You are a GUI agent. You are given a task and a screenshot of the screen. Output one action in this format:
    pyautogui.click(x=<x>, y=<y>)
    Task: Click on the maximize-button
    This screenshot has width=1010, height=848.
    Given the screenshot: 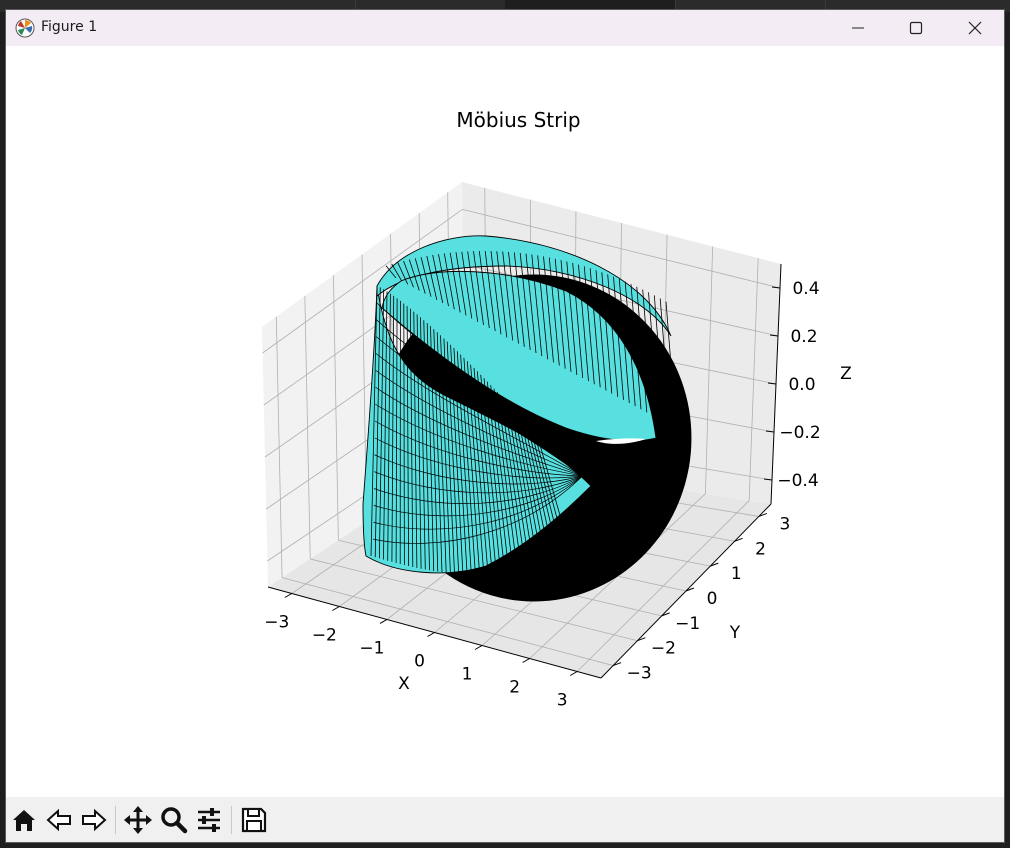 What is the action you would take?
    pyautogui.click(x=916, y=28)
    